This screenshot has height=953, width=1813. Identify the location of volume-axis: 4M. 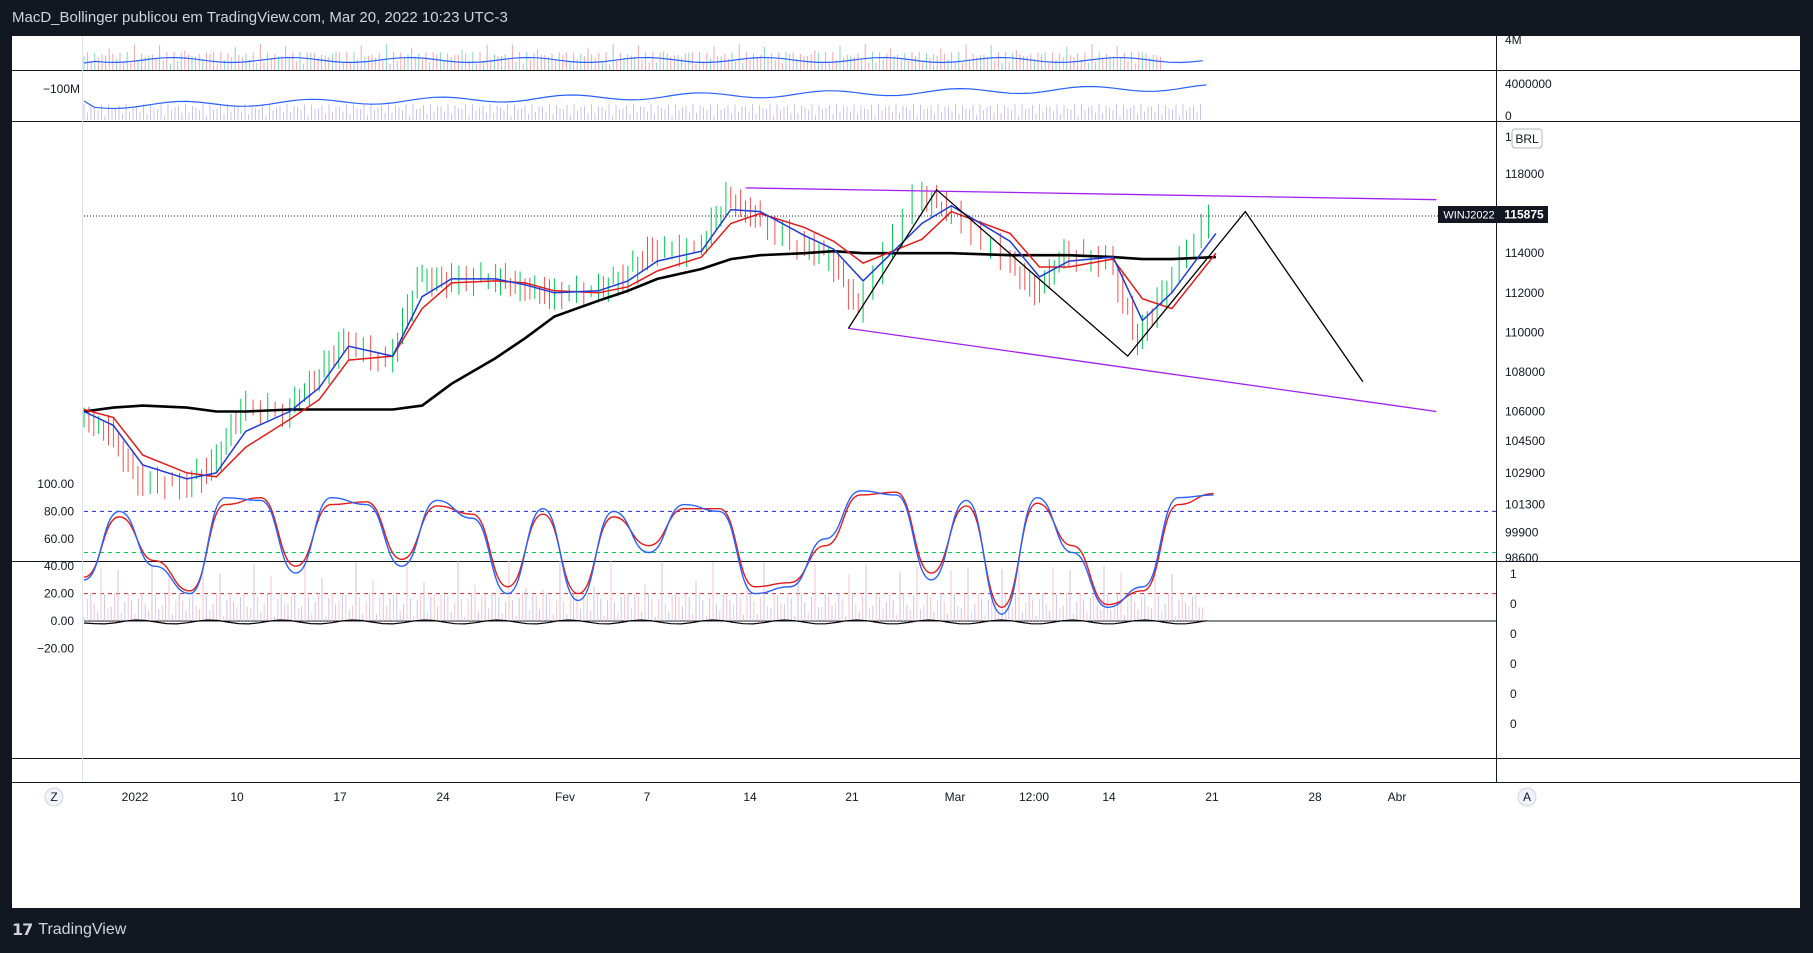
(1513, 41).